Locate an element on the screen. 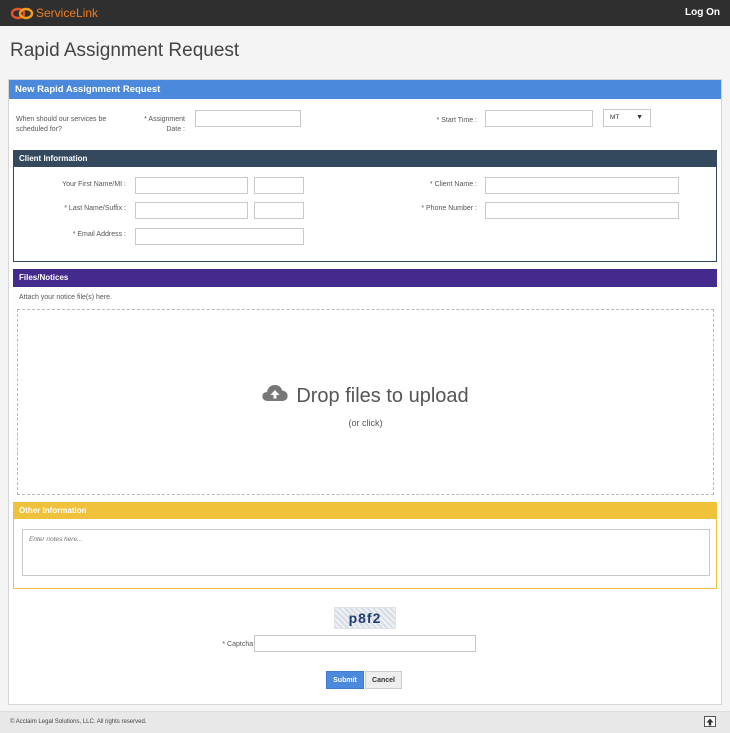  middle-initial-input is located at coordinates (279, 185).